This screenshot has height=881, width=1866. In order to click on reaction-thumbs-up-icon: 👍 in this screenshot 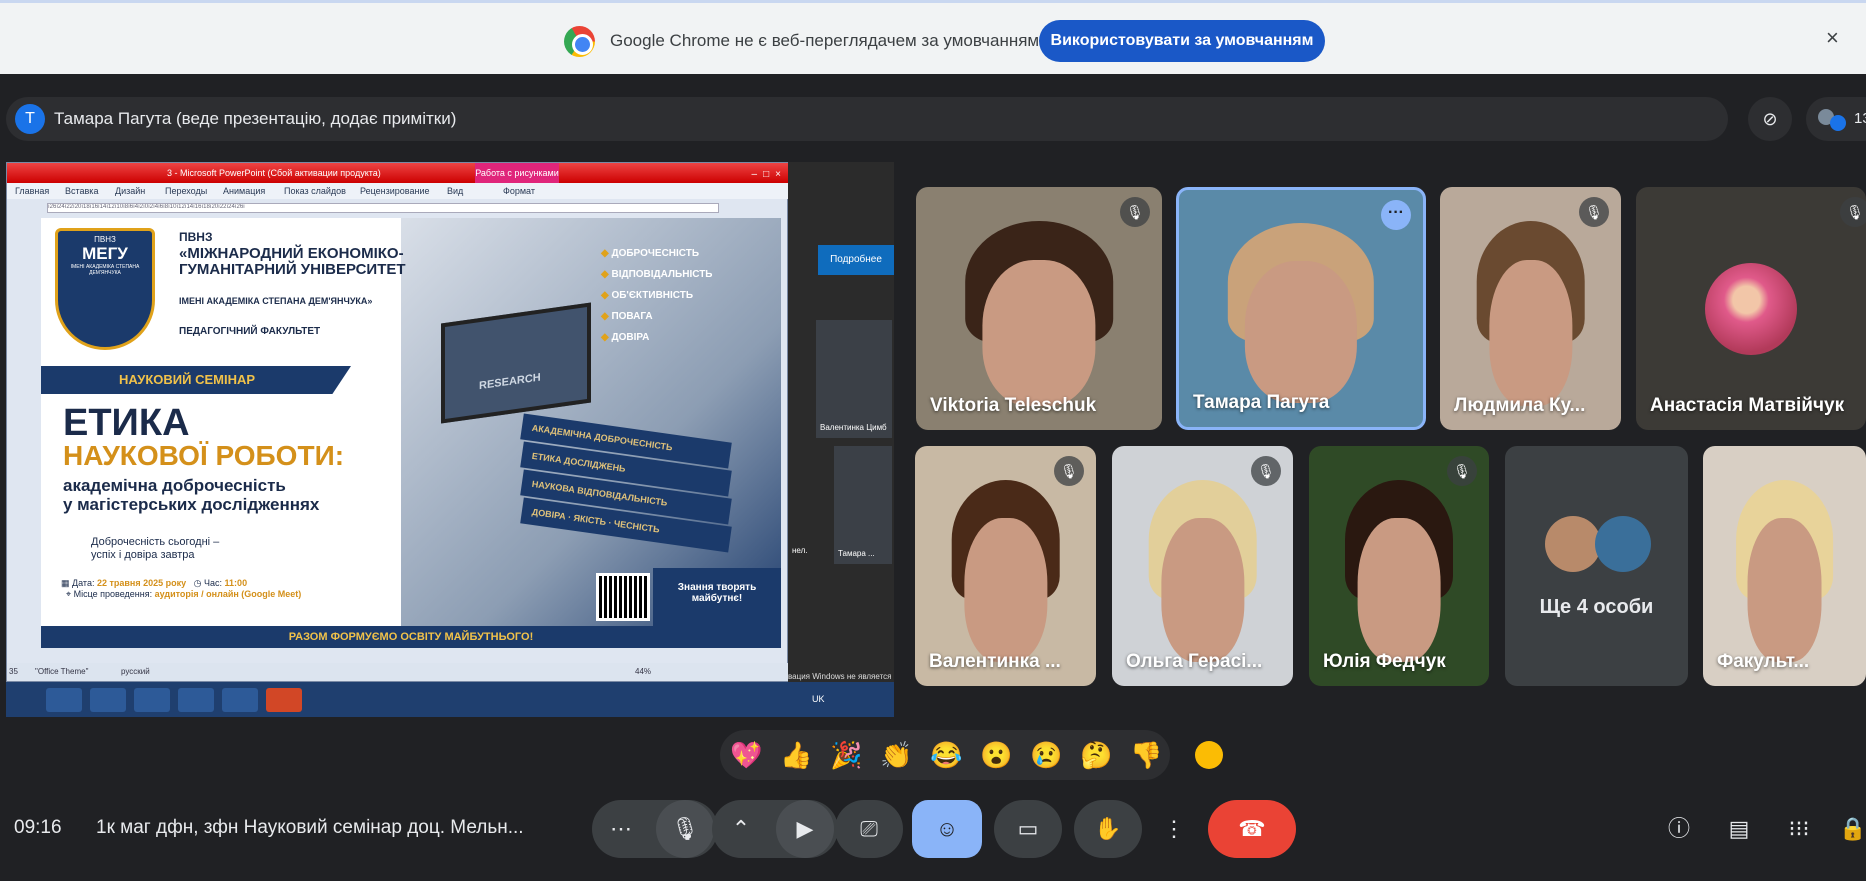, I will do `click(796, 755)`.